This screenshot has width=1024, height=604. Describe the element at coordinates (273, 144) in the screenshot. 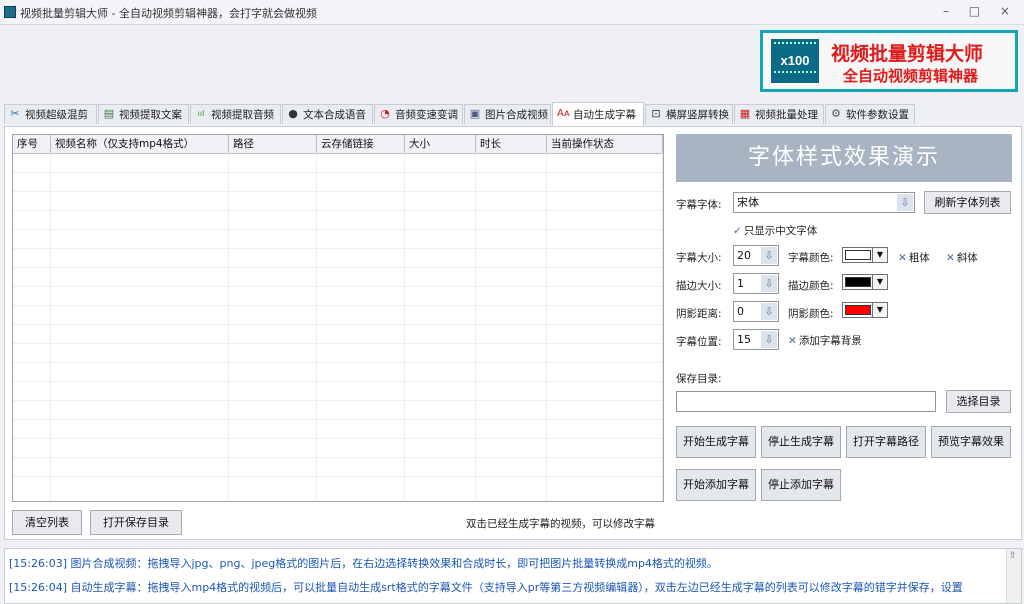

I see `column-header-path: 路径` at that location.